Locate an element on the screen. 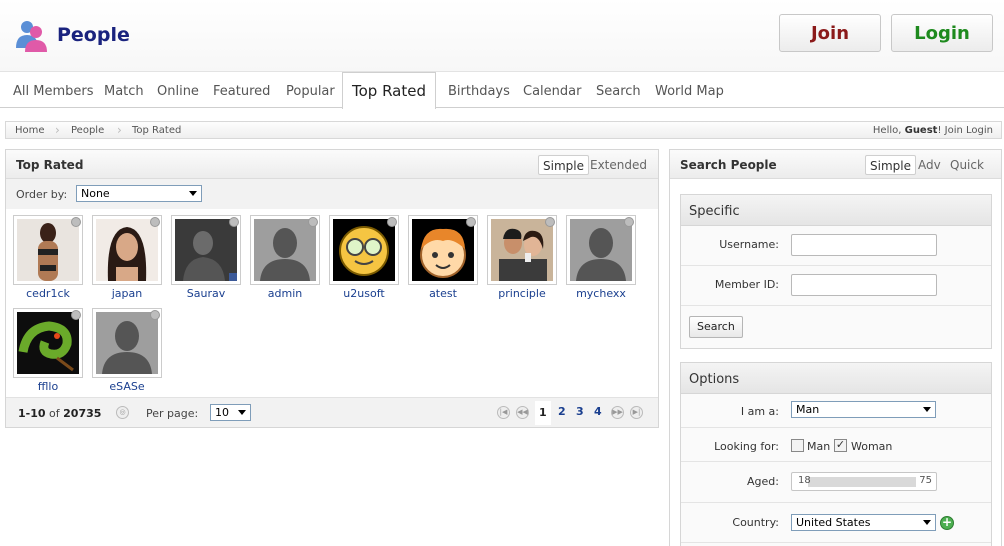 This screenshot has width=1004, height=546. looking-man-checkbox is located at coordinates (797, 445).